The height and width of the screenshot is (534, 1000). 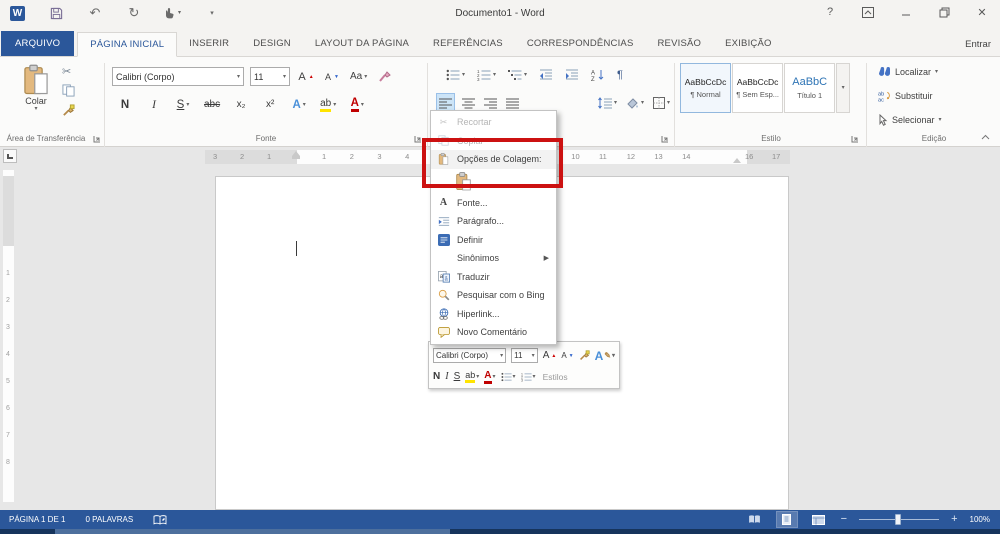 What do you see at coordinates (8, 273) in the screenshot?
I see `vertical-ruler-number: 1` at bounding box center [8, 273].